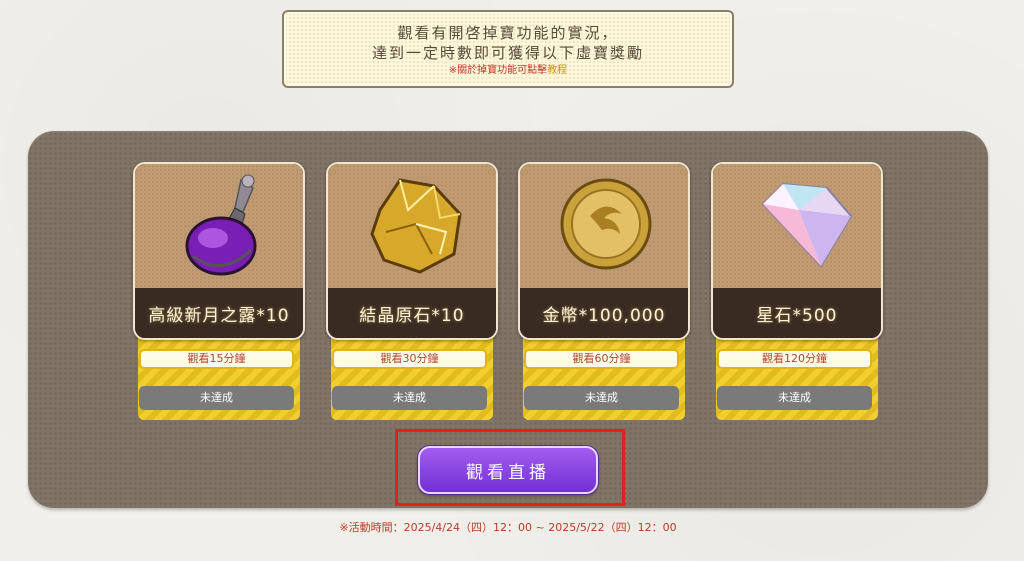 This screenshot has width=1024, height=561. I want to click on watch-live-button: 觀看直播, so click(508, 470).